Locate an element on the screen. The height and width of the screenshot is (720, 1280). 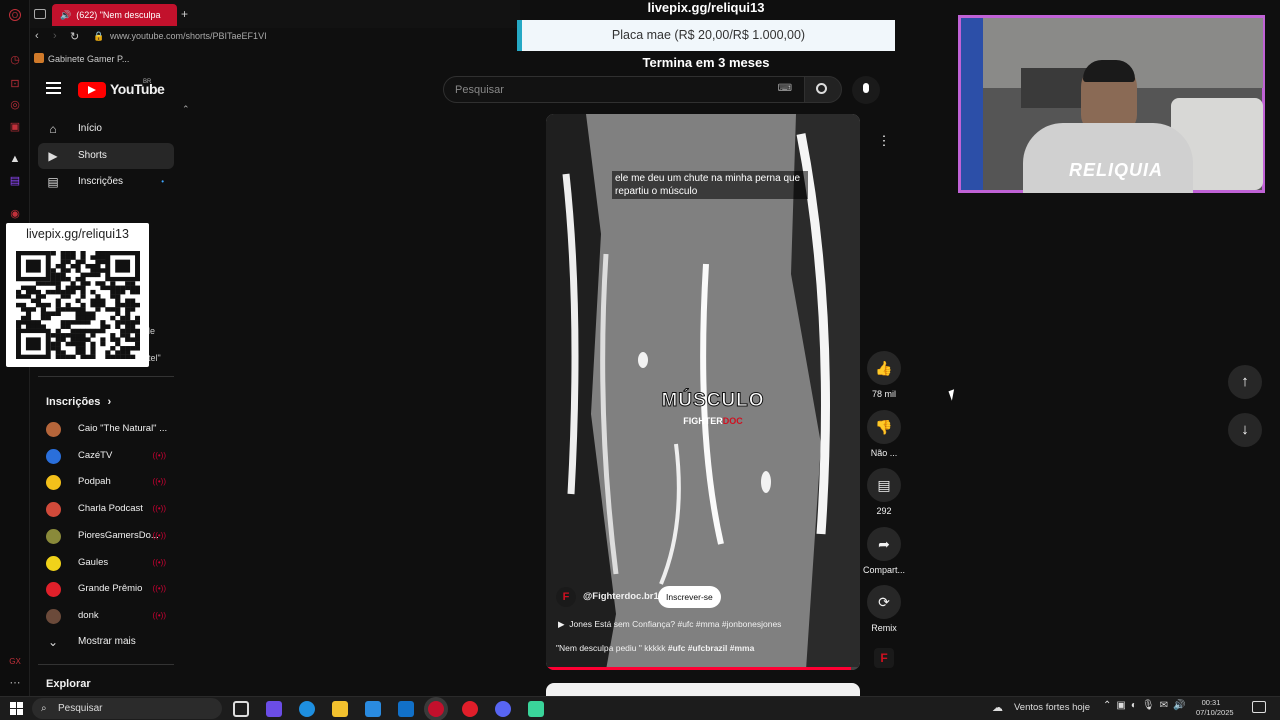
app-icon is located at coordinates (536, 709).